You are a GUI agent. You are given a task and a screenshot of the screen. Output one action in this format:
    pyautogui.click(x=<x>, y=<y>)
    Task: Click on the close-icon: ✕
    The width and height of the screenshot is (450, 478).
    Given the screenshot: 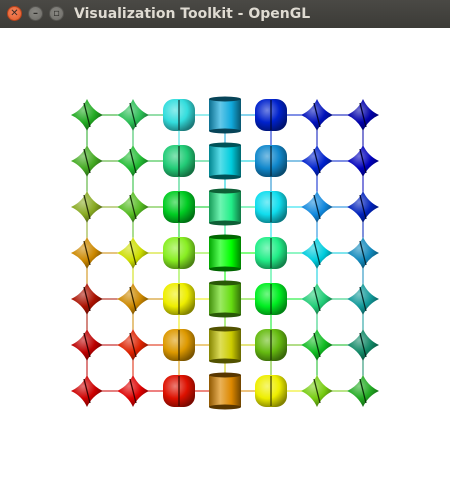 What is the action you would take?
    pyautogui.click(x=14, y=13)
    